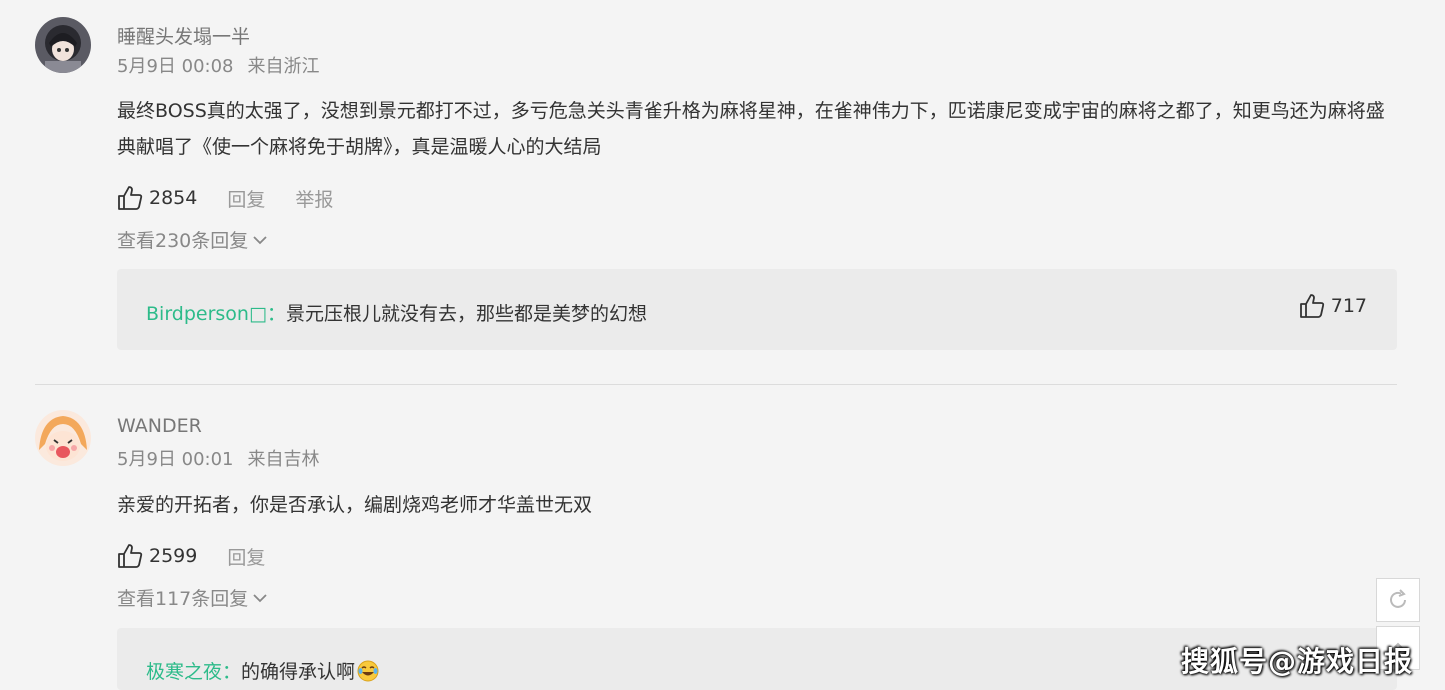  I want to click on watermark: 搜狐号@游戏日报, so click(1296, 661).